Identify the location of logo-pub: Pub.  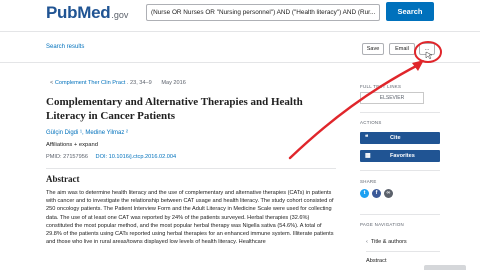
(62, 12).